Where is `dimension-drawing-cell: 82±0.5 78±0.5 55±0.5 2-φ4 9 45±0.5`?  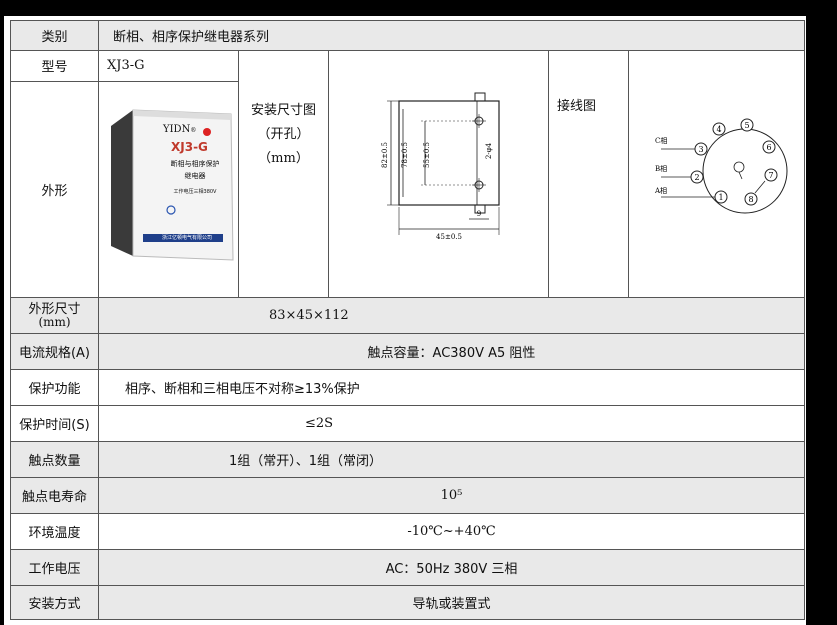
dimension-drawing-cell: 82±0.5 78±0.5 55±0.5 2-φ4 9 45±0.5 is located at coordinates (438, 174).